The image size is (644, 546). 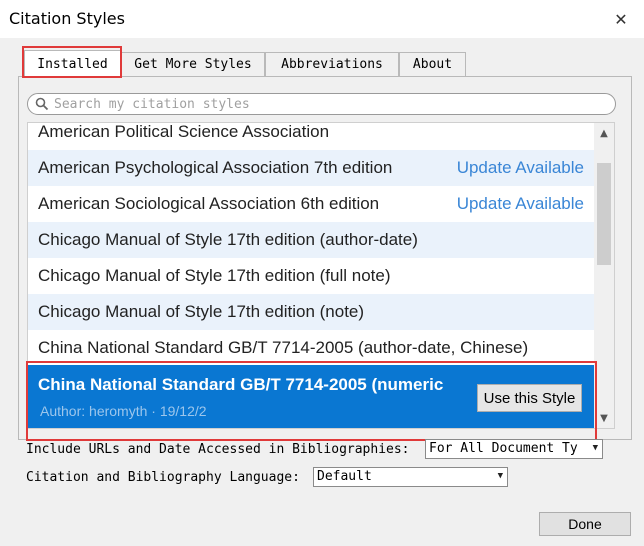 What do you see at coordinates (604, 133) in the screenshot?
I see `scroll-up-icon: ▲` at bounding box center [604, 133].